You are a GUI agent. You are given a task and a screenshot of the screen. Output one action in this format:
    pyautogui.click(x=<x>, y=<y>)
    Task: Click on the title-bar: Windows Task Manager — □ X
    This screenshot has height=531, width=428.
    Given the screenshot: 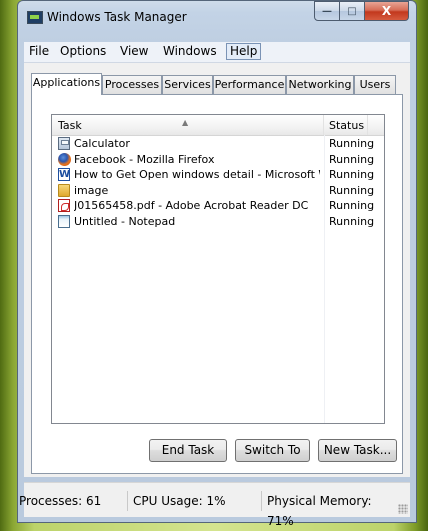 What is the action you would take?
    pyautogui.click(x=217, y=15)
    